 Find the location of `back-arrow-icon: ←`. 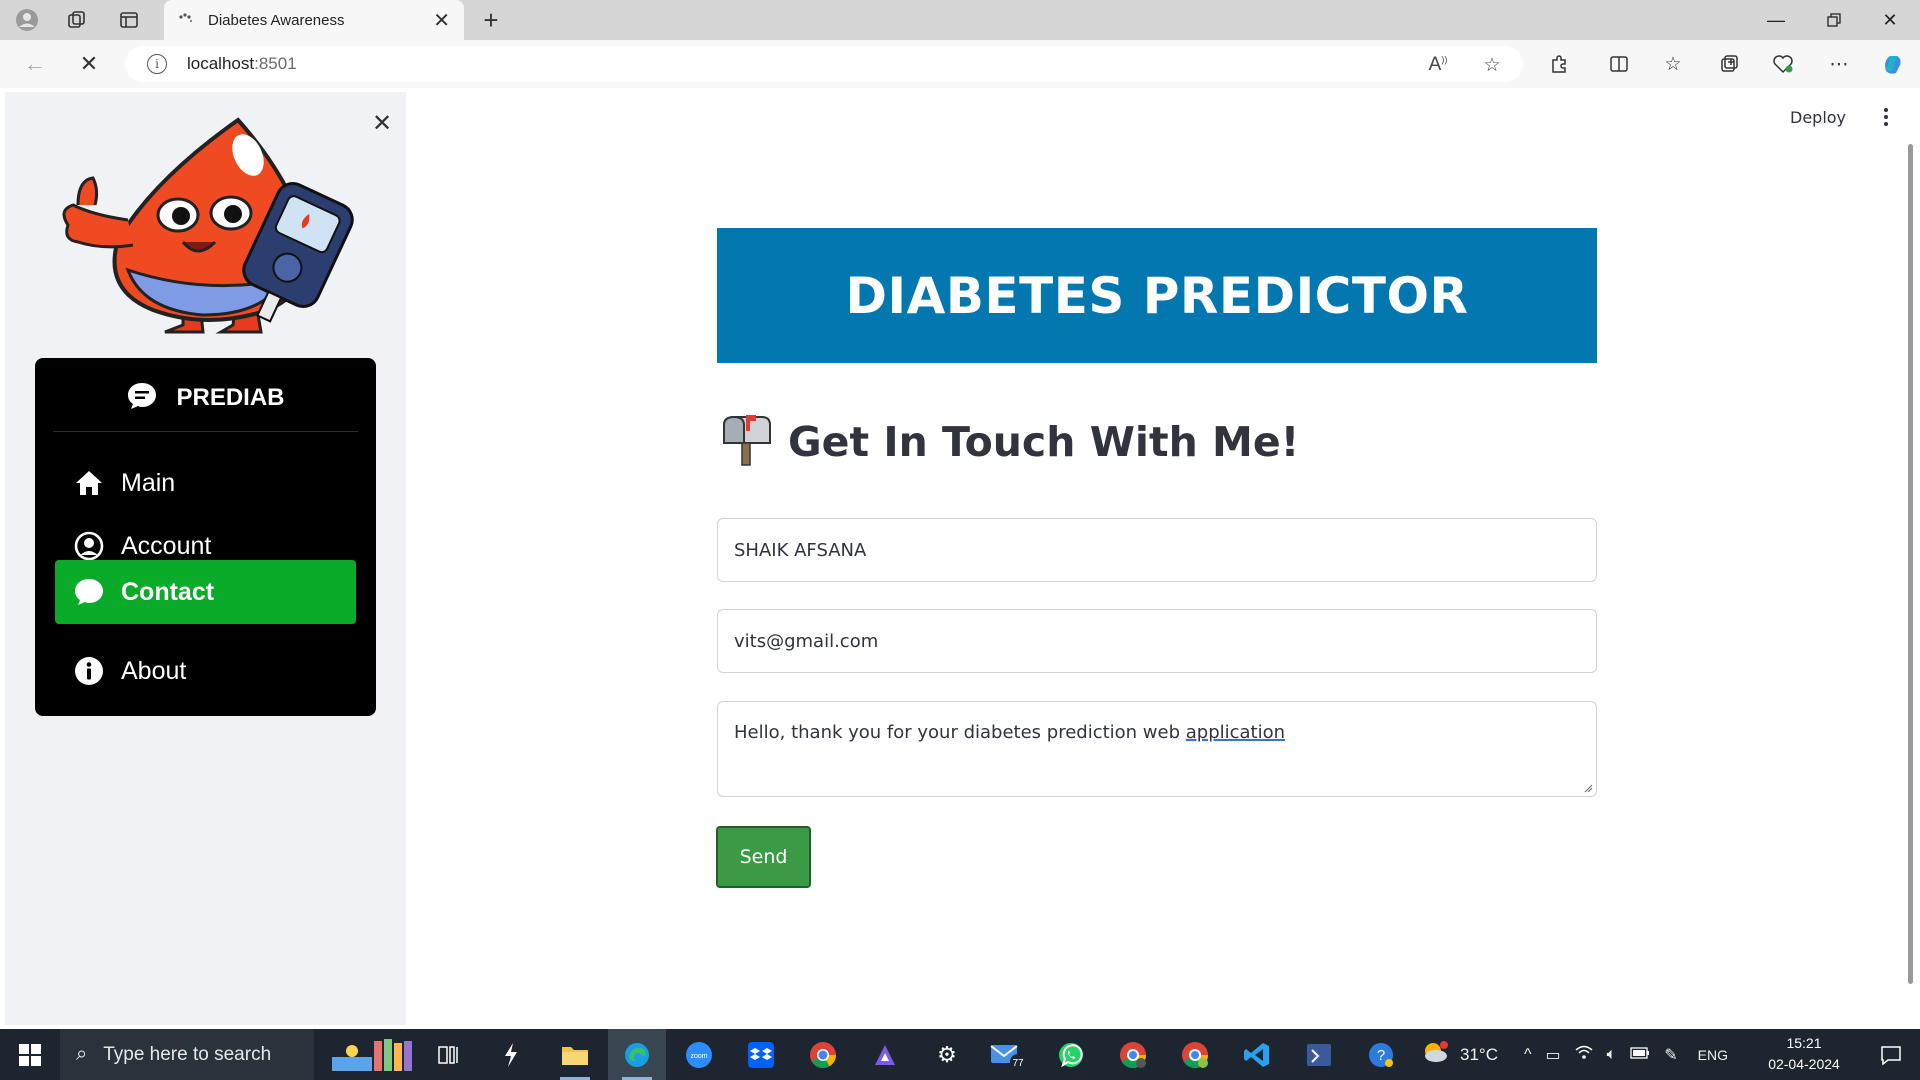

back-arrow-icon: ← is located at coordinates (35, 64).